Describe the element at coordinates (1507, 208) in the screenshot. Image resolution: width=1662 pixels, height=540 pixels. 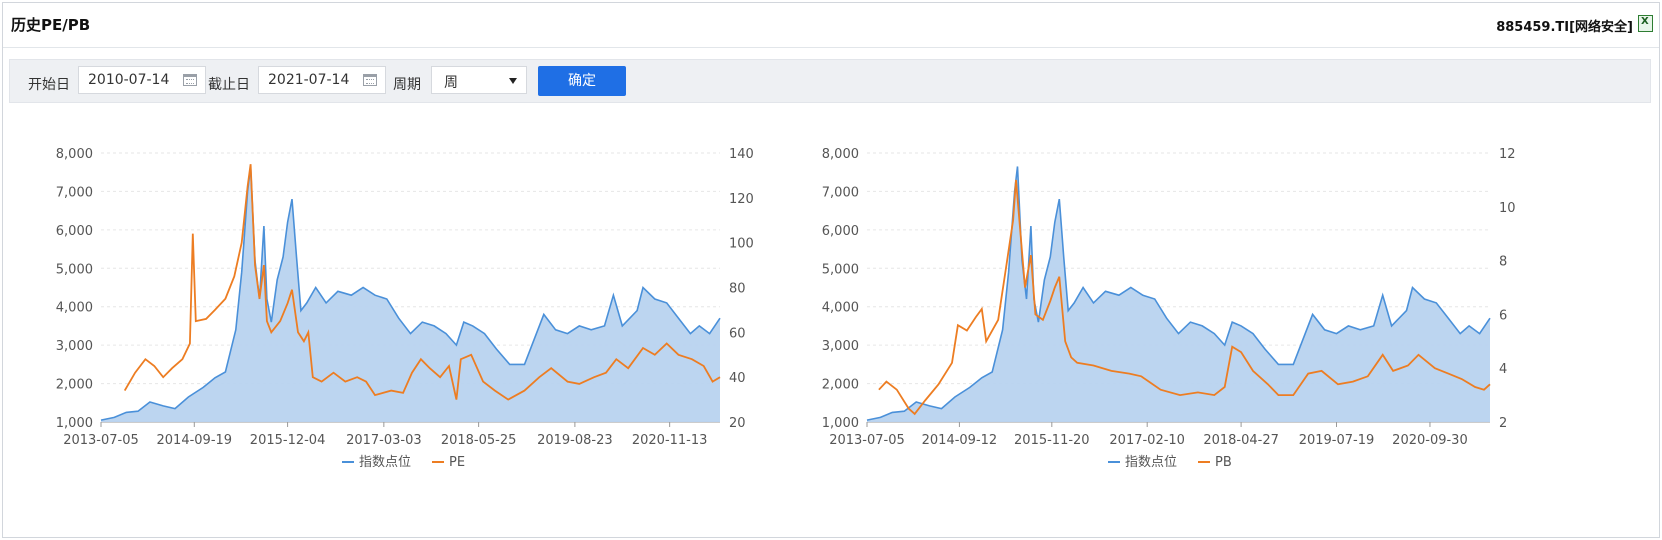
I see `y-right-tick-label: 10` at that location.